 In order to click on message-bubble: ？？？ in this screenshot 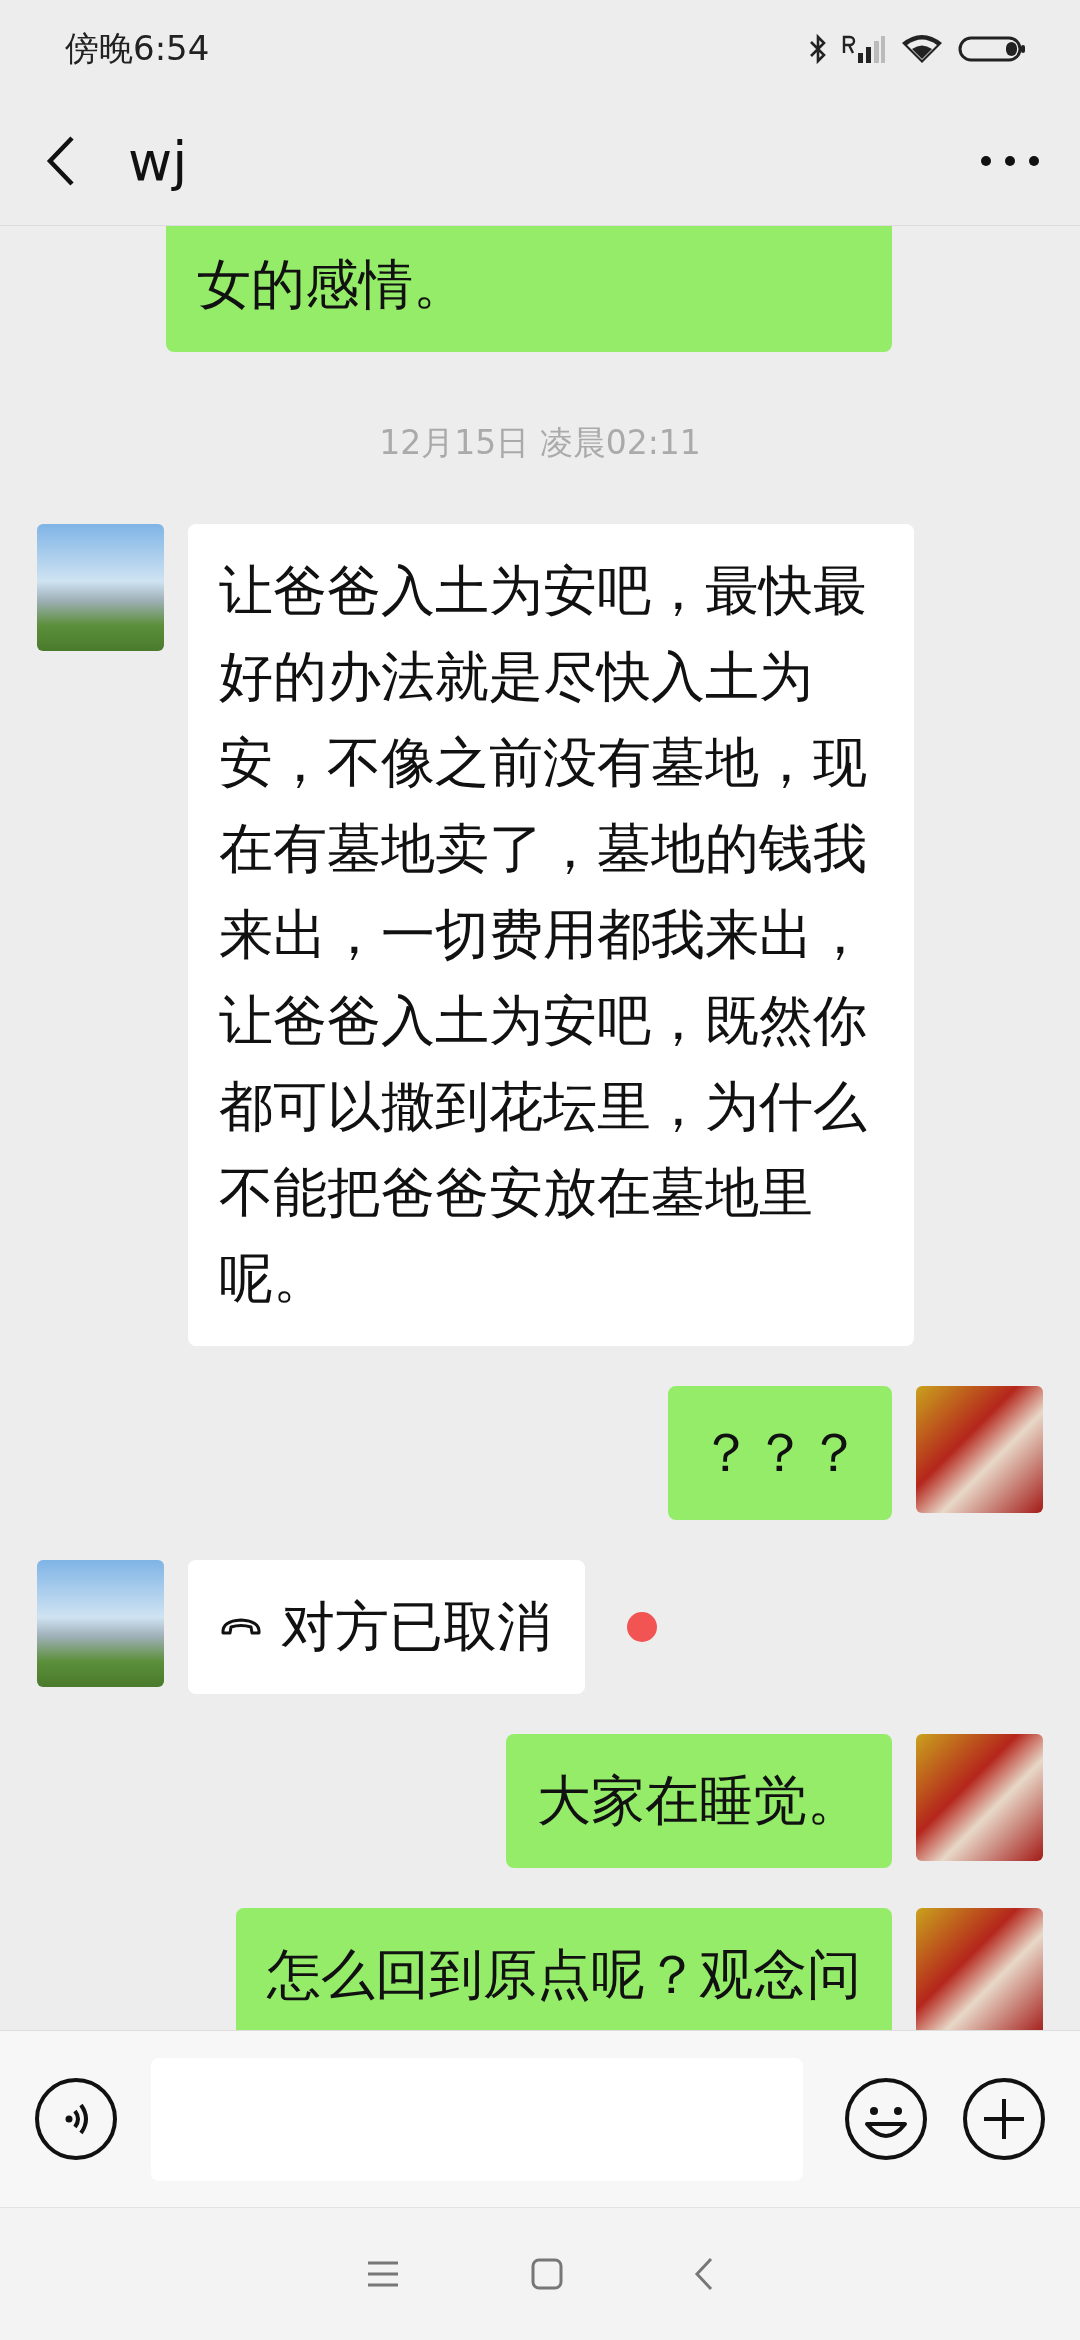, I will do `click(780, 1453)`.